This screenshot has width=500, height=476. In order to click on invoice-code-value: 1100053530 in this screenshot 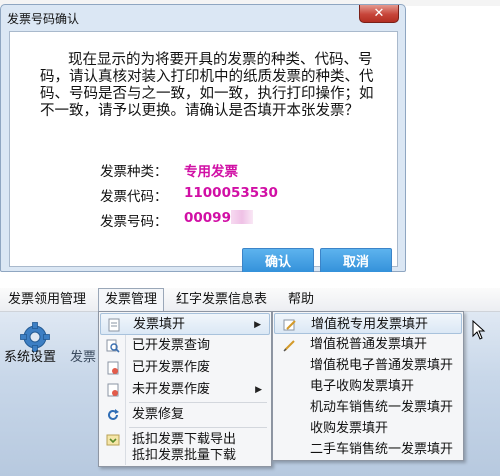, I will do `click(231, 193)`.